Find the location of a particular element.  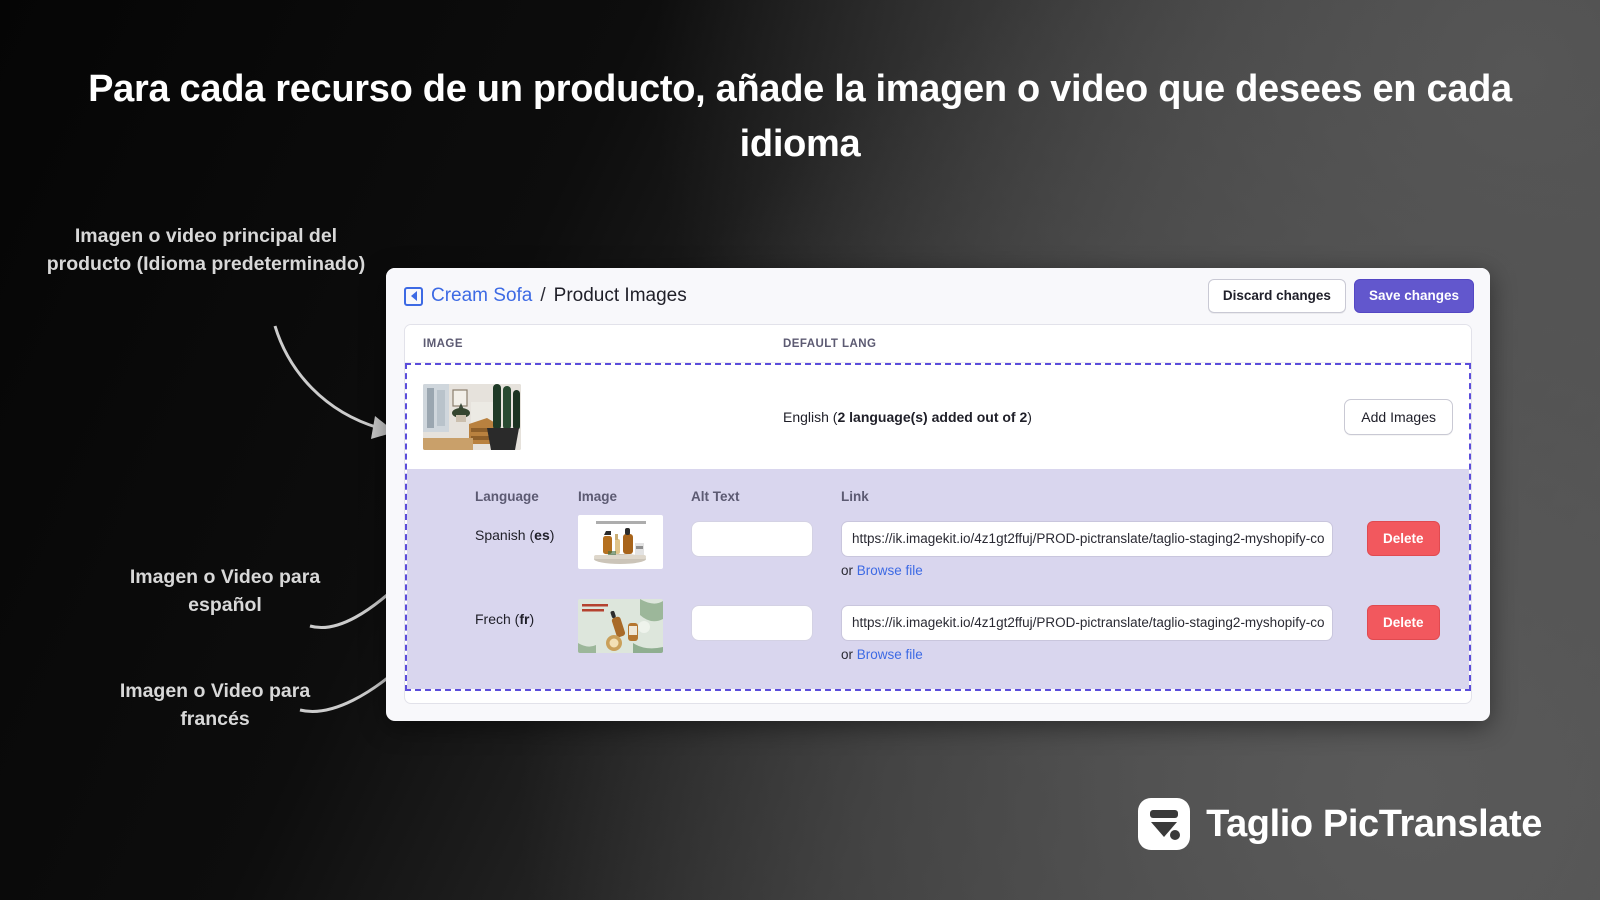

default-lang-prefix: English ( is located at coordinates (810, 417).